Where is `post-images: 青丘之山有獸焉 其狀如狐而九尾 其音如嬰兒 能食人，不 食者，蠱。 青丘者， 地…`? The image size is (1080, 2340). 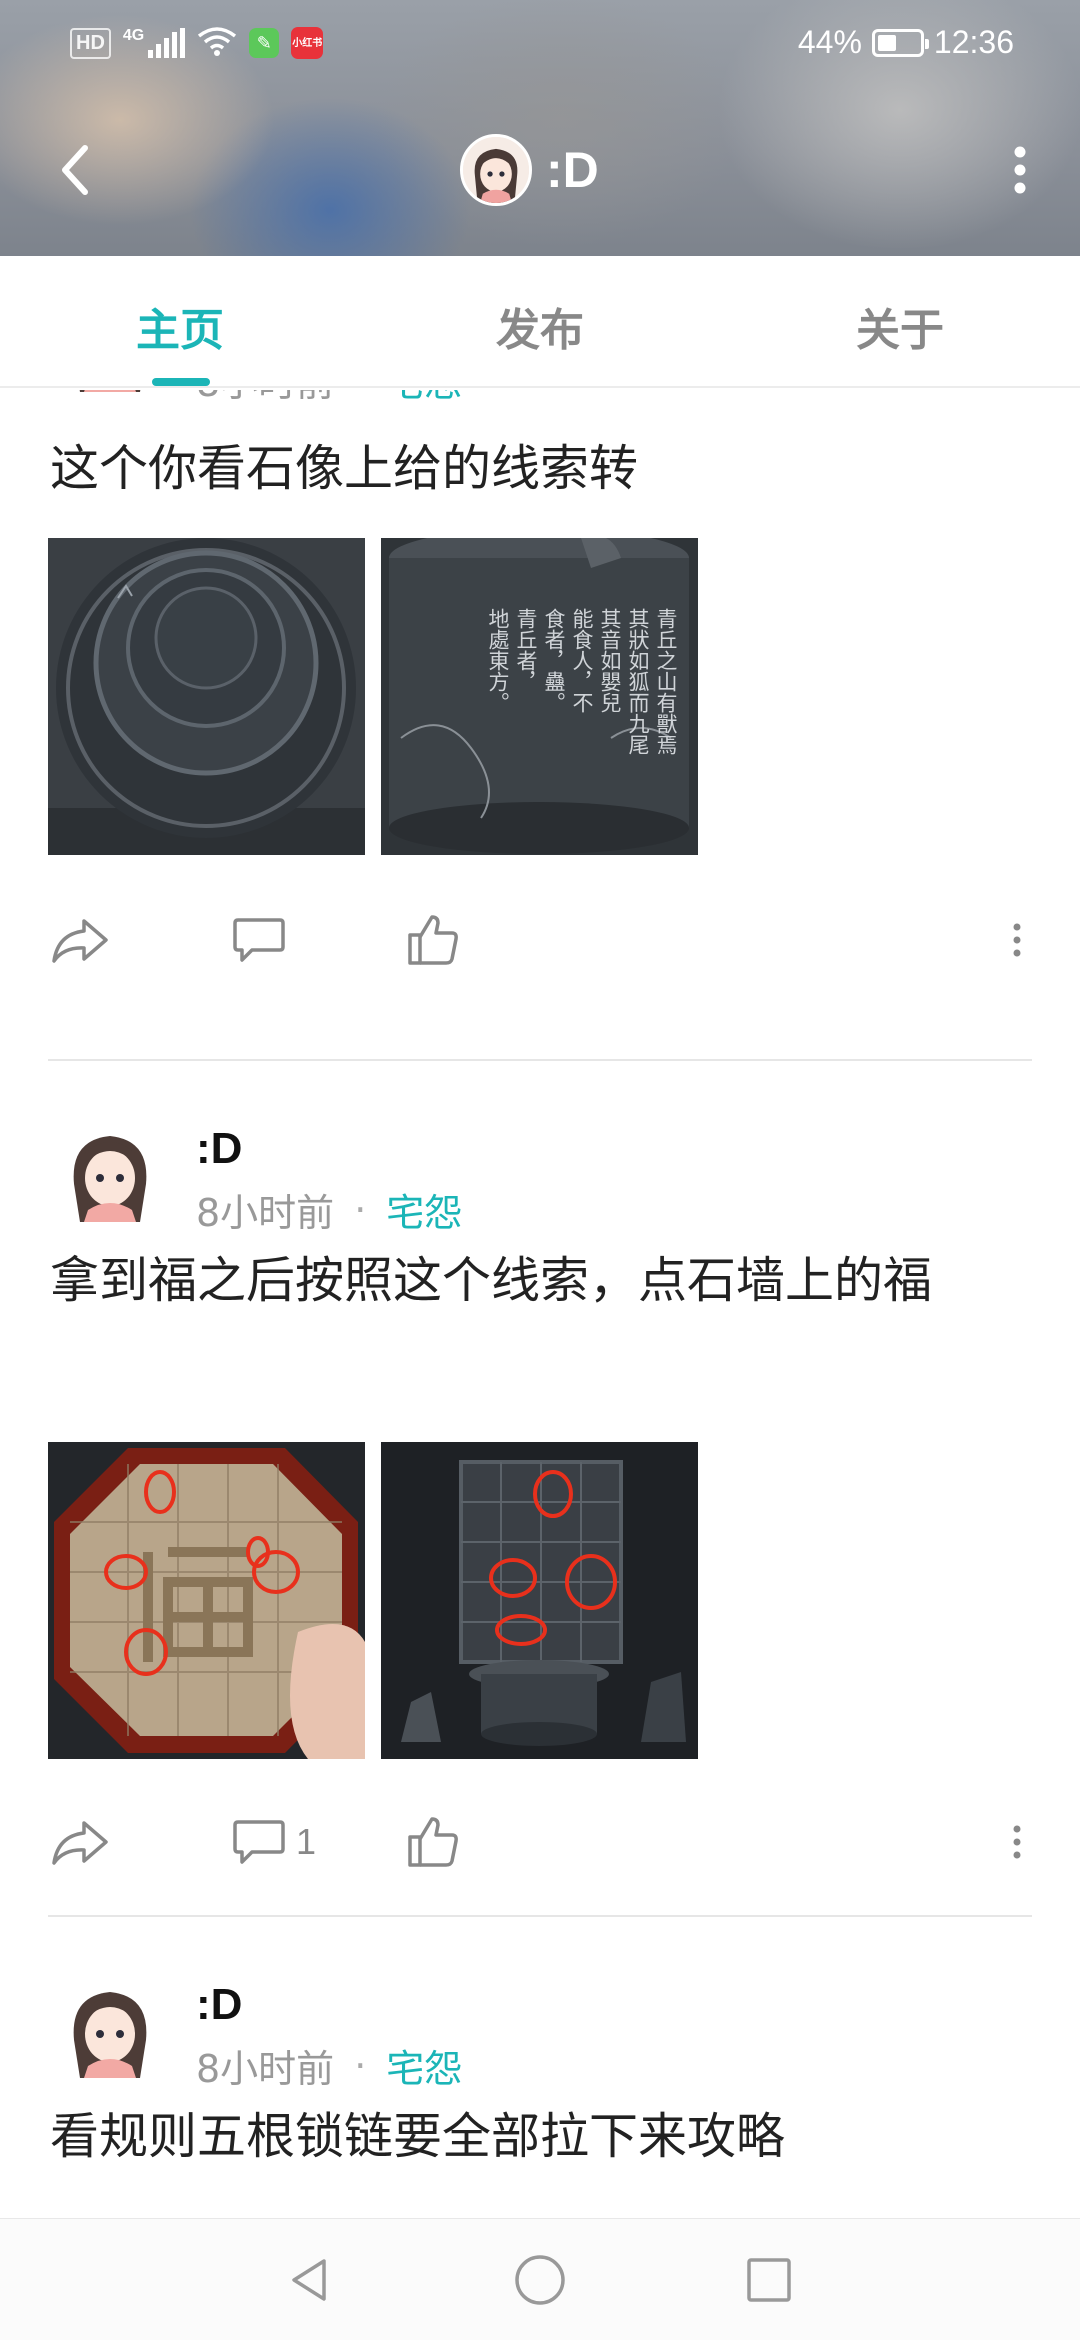
post-images: 青丘之山有獸焉 其狀如狐而九尾 其音如嬰兒 能食人，不 食者，蠱。 青丘者， 地… is located at coordinates (373, 696).